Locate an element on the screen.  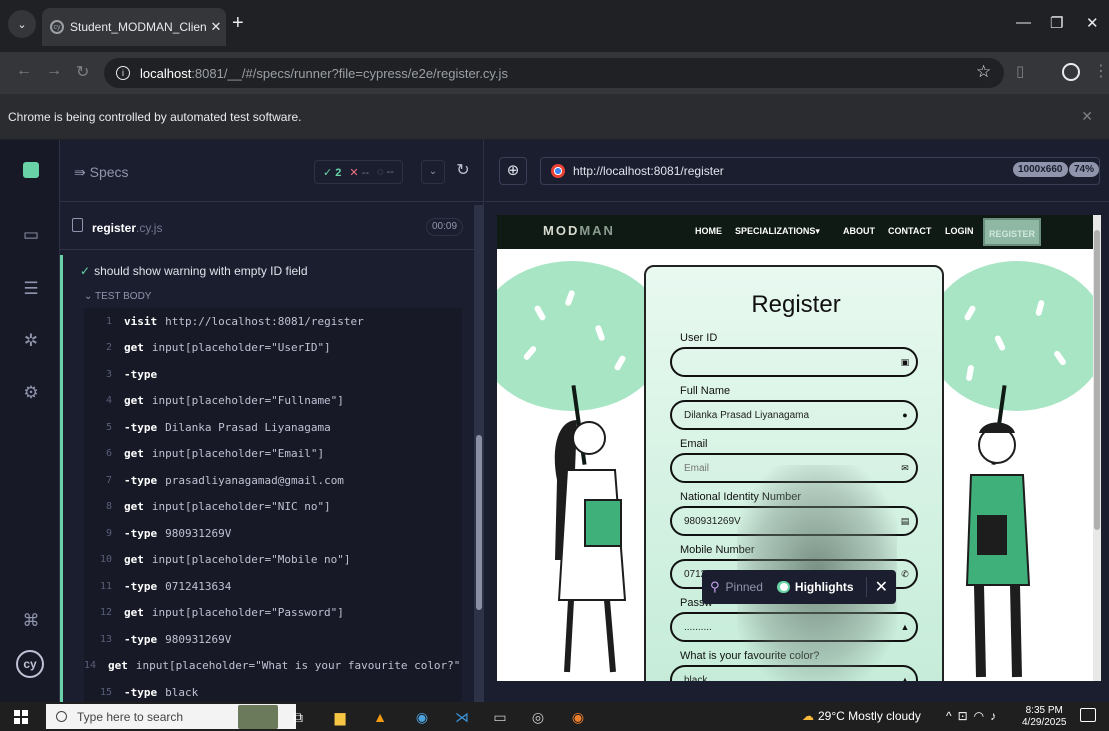
passed-count: ✓ 2 is located at coordinates (332, 172).